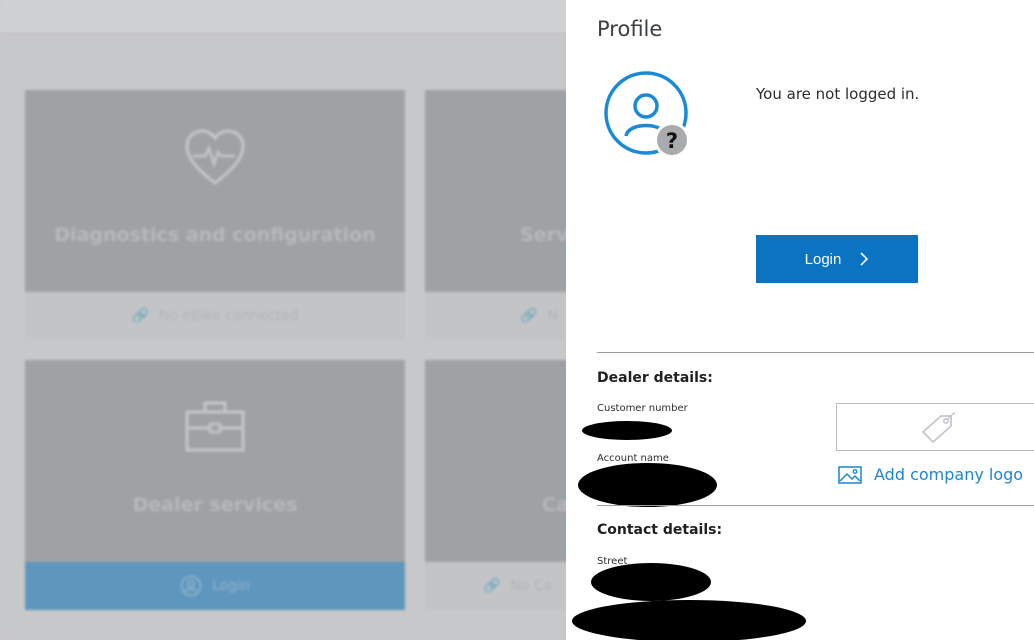  What do you see at coordinates (660, 530) in the screenshot?
I see `contact-details-heading: Contact details:` at bounding box center [660, 530].